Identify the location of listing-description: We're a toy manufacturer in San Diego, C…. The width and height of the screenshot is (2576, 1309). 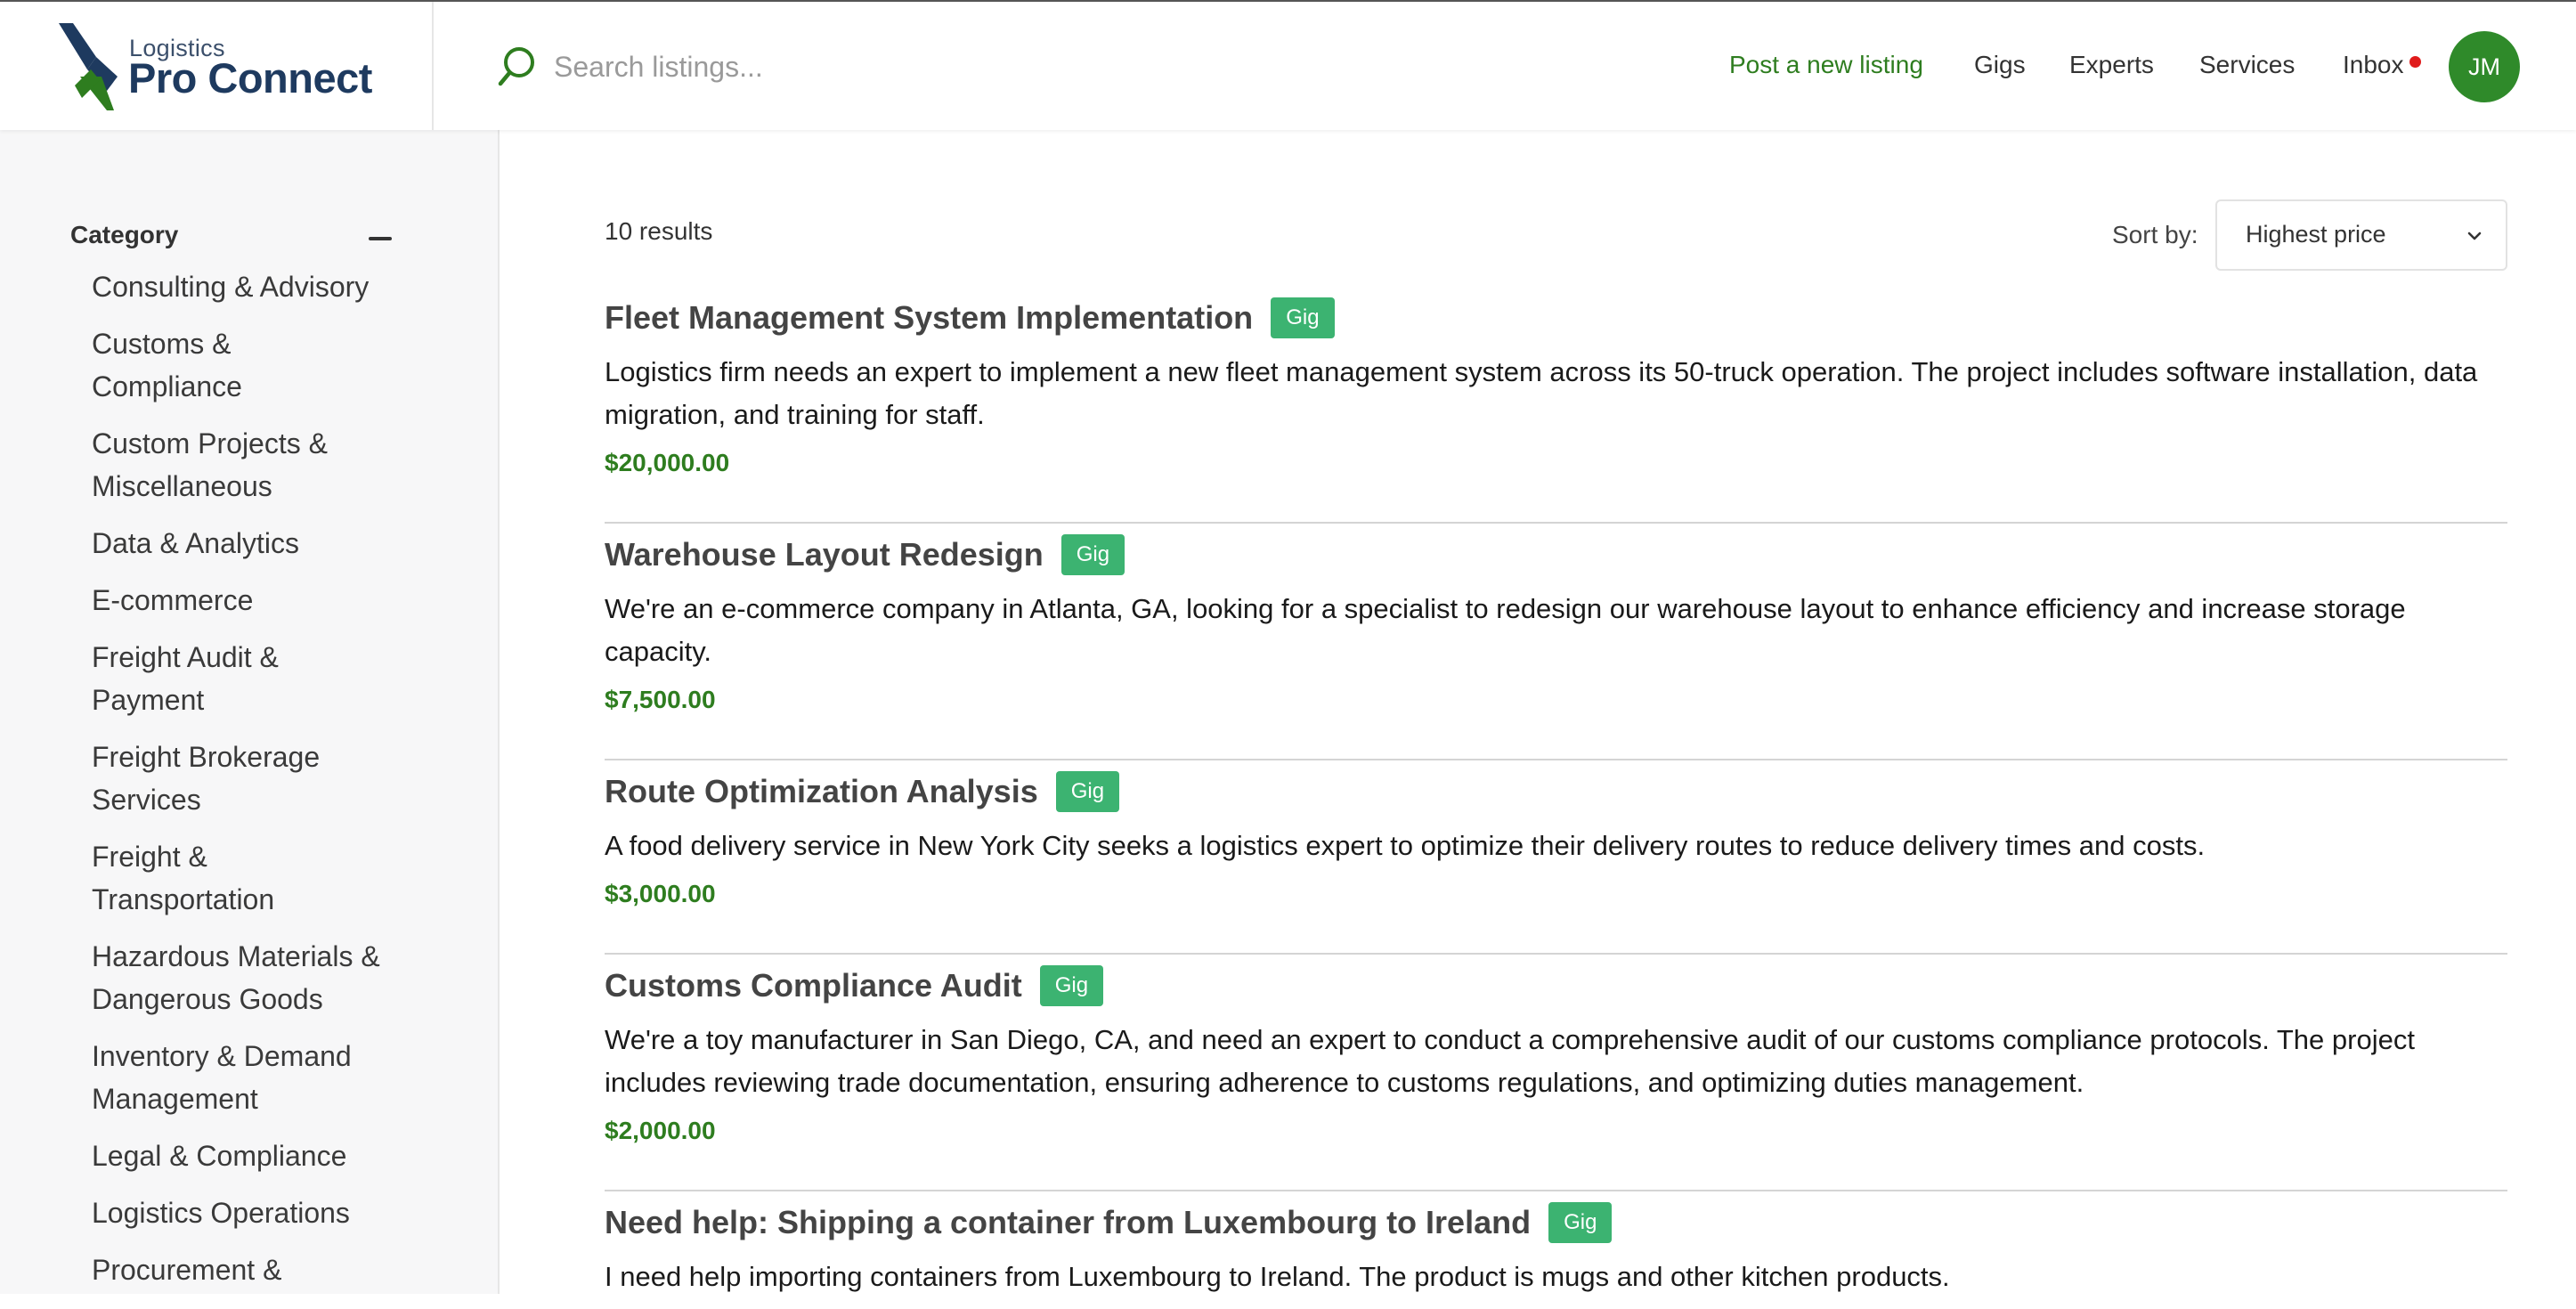
(1510, 1061).